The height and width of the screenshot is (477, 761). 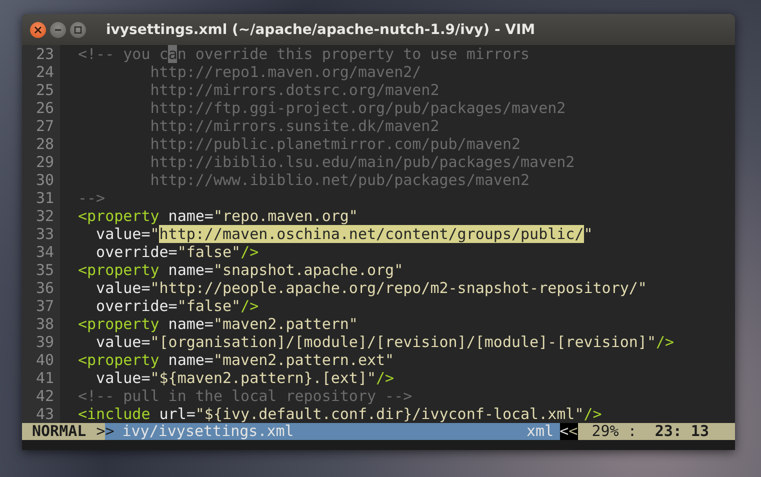 I want to click on code-line: http://ftp.ggi-project.org/pub/packages/maven2, so click(x=357, y=108).